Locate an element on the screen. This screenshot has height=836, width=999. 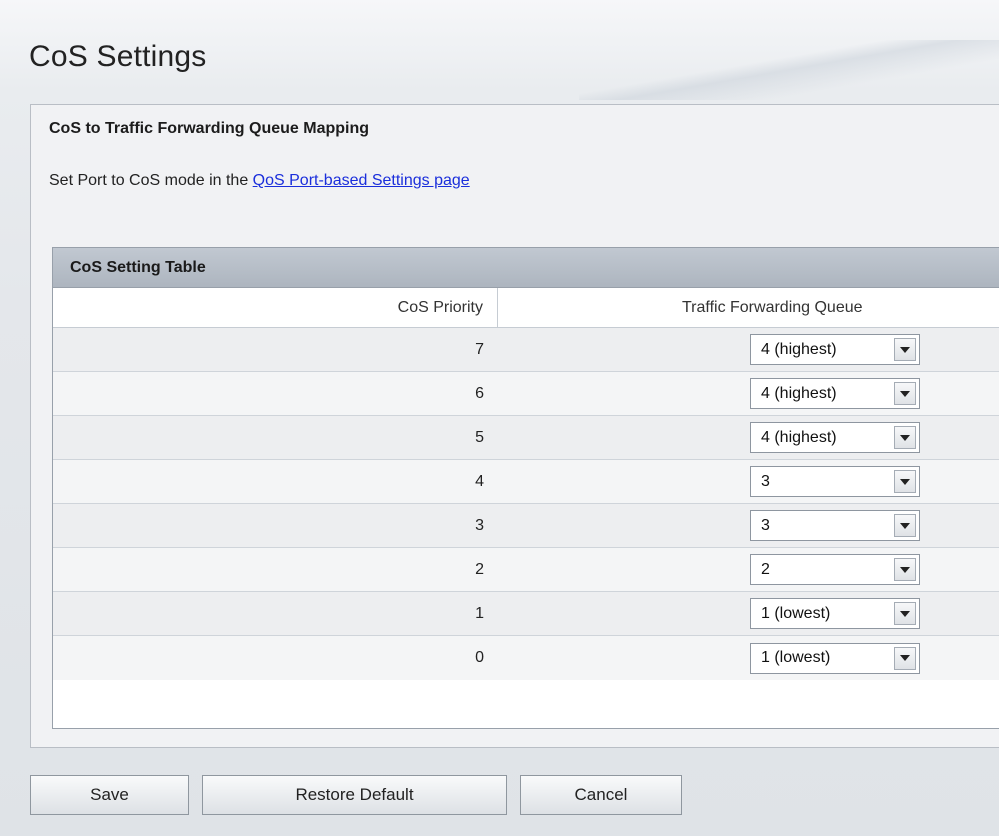
qos-port-settings-link: QoS Port-based Settings page is located at coordinates (361, 180).